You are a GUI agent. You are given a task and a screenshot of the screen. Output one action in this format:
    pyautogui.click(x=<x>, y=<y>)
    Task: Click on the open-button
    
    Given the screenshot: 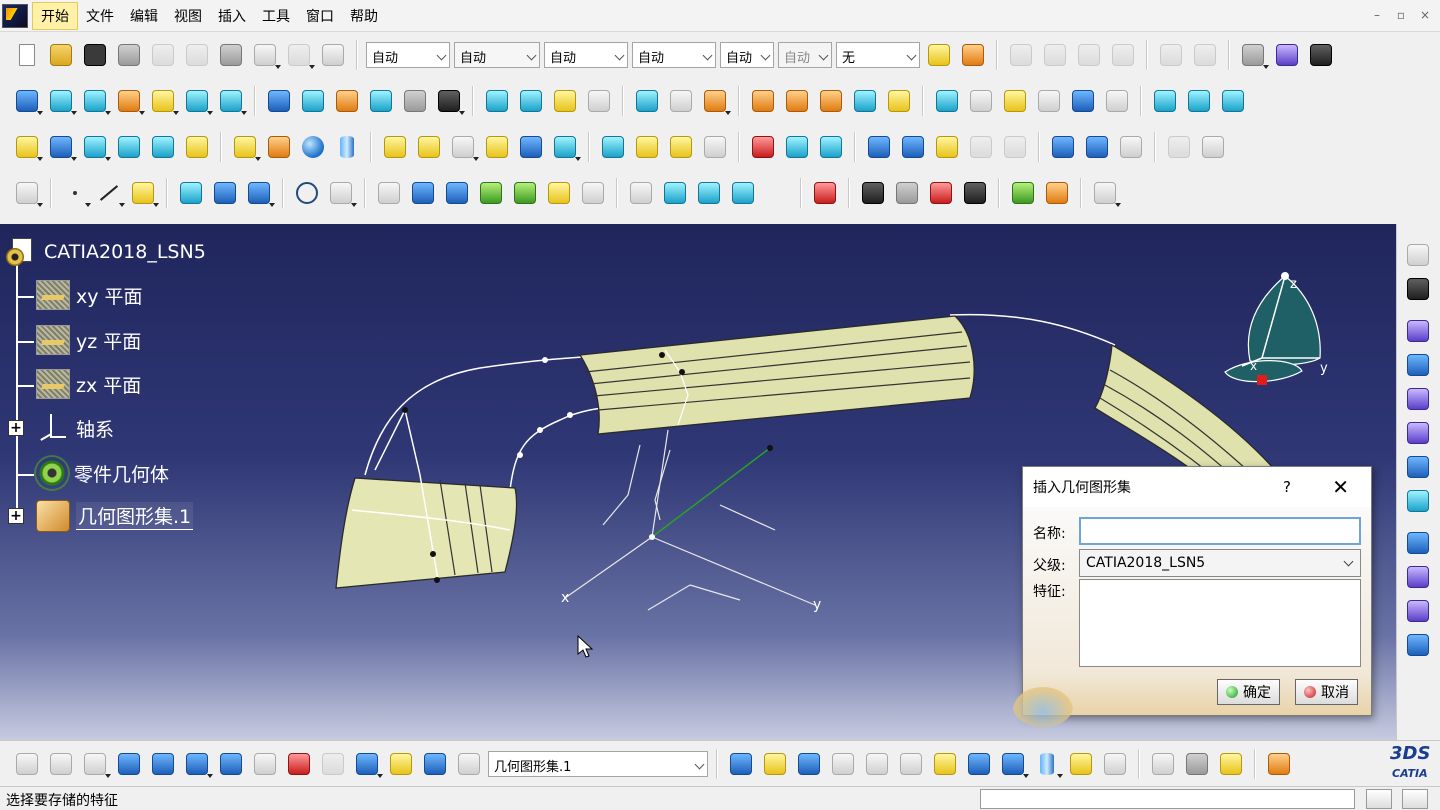 What is the action you would take?
    pyautogui.click(x=61, y=55)
    